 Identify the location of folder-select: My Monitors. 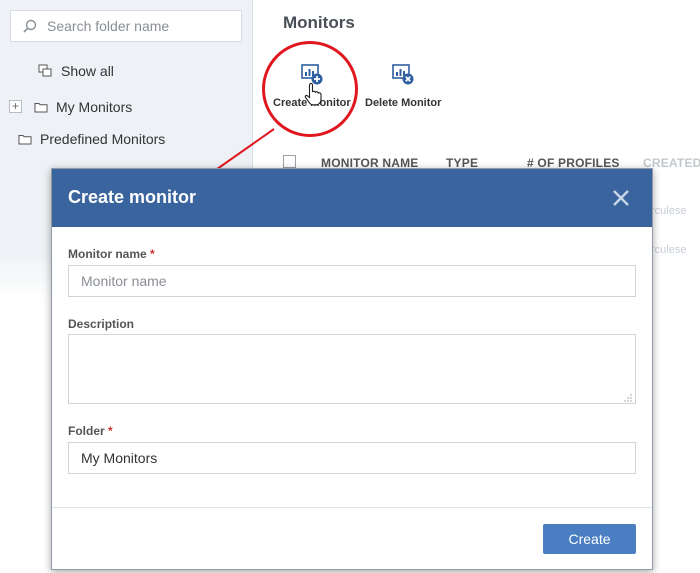
(352, 458).